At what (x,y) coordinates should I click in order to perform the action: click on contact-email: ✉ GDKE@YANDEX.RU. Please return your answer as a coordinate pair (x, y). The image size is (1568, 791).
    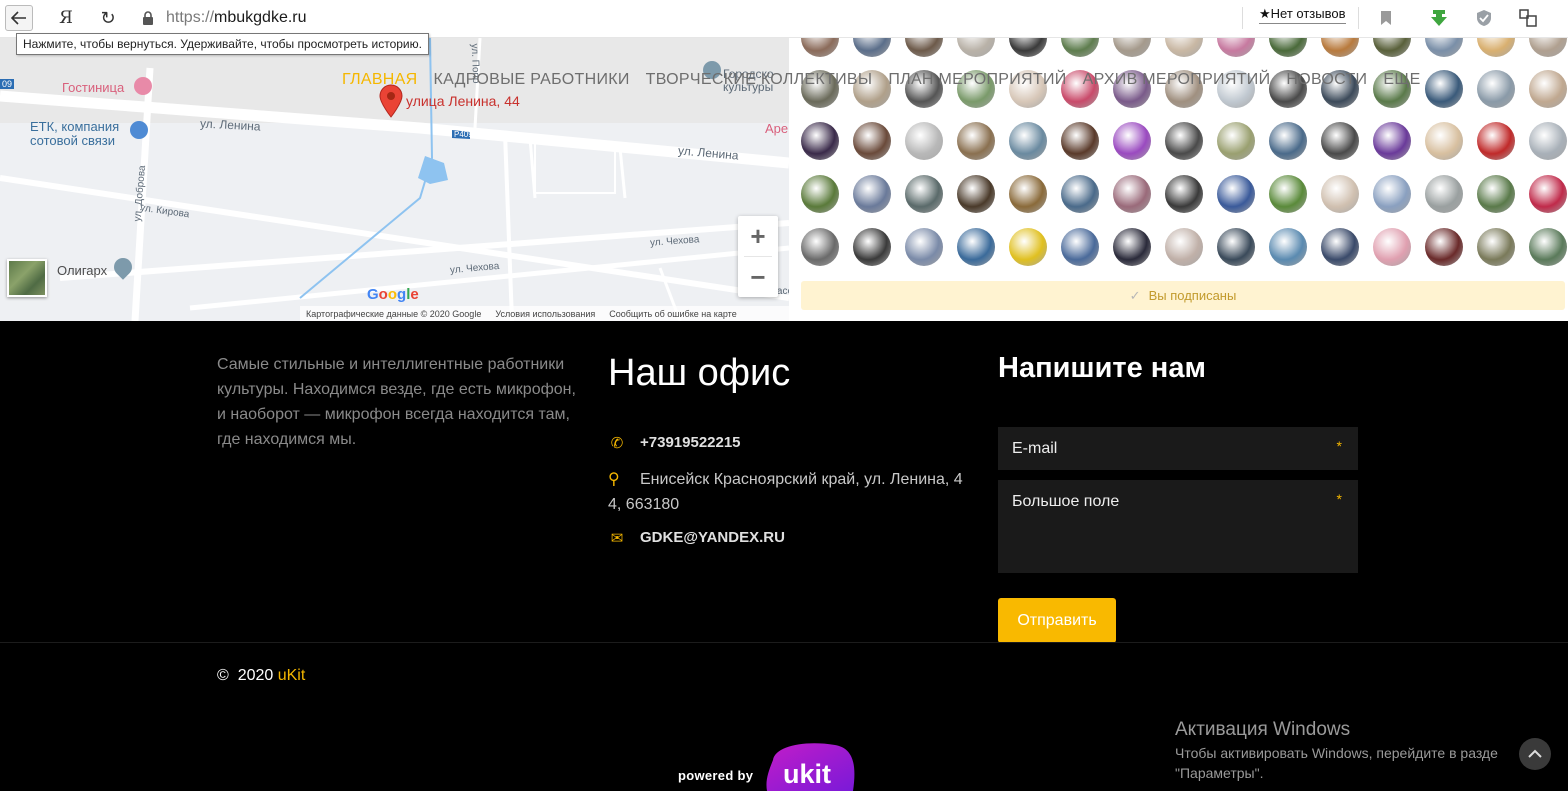
    Looking at the image, I should click on (696, 538).